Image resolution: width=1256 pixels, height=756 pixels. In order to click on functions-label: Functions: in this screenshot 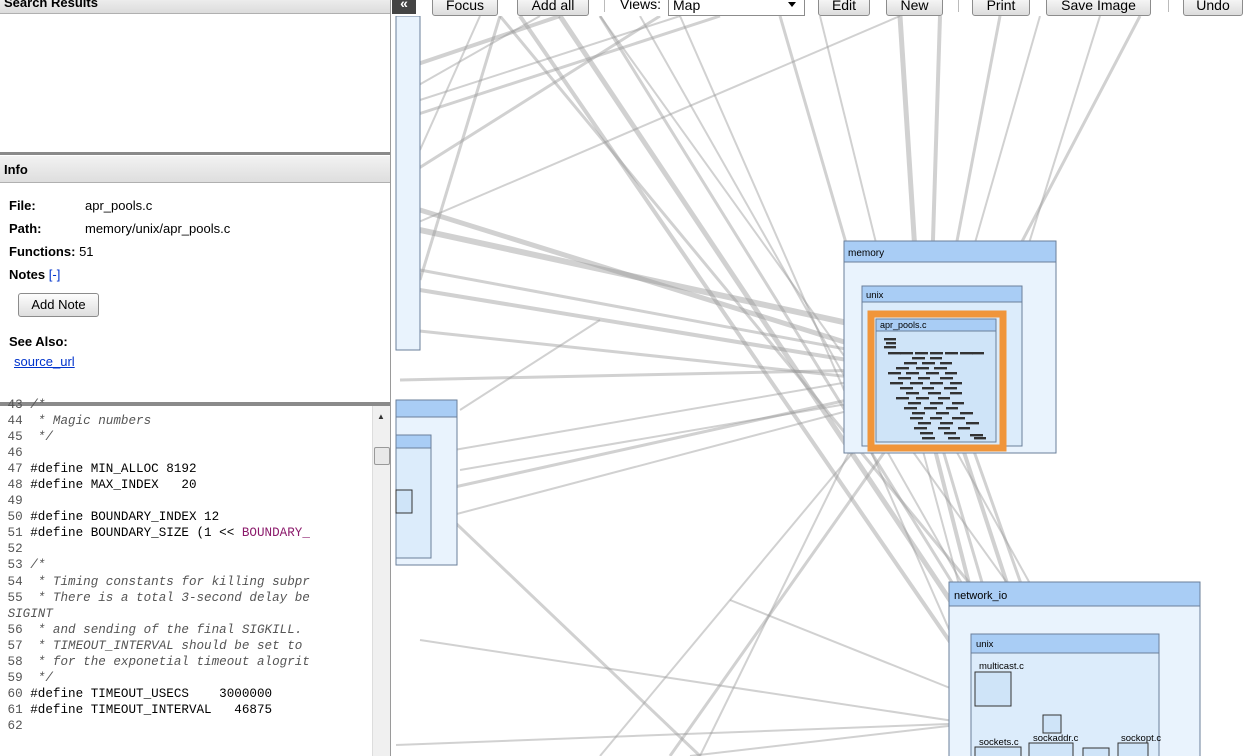, I will do `click(42, 251)`.